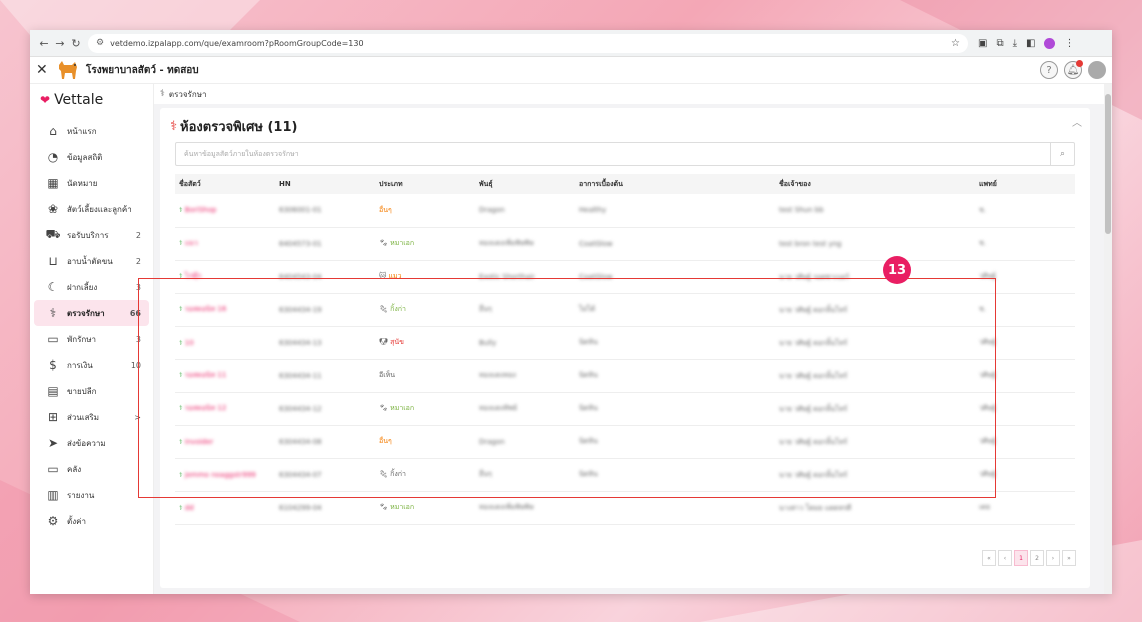  Describe the element at coordinates (45, 70) in the screenshot. I see `close-icon: ✕` at that location.